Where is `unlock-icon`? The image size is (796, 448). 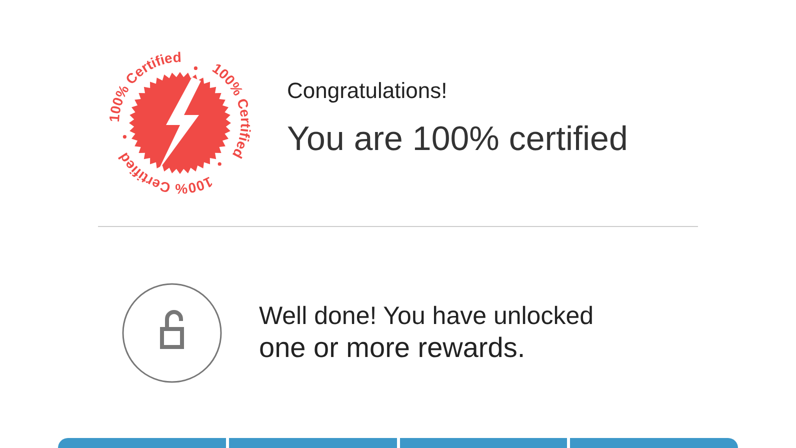 unlock-icon is located at coordinates (172, 333).